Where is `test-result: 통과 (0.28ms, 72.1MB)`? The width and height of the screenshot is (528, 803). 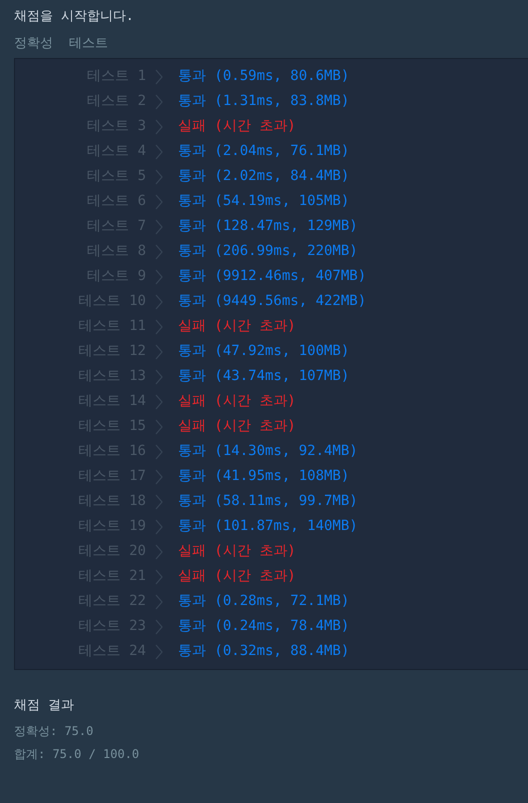 test-result: 통과 (0.28ms, 72.1MB) is located at coordinates (264, 601).